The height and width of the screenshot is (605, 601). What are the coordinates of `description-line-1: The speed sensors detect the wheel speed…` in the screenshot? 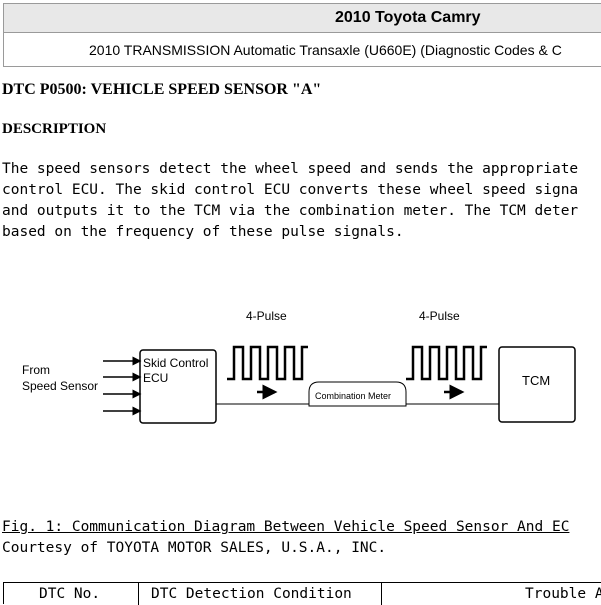 It's located at (290, 169).